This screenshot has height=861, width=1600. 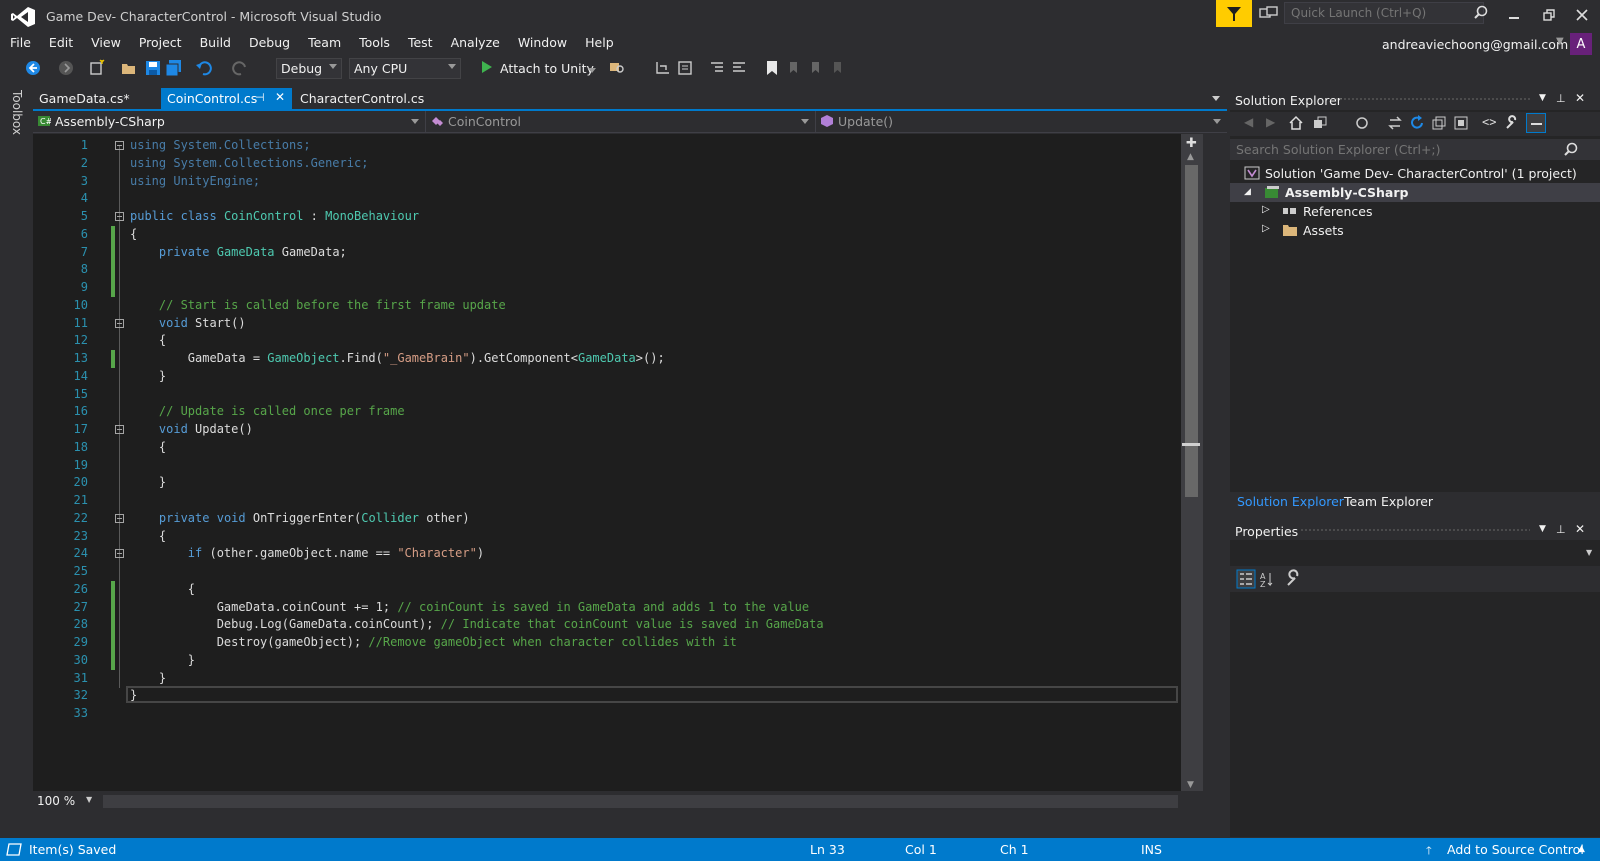 I want to click on collapse-all-icon, so click(x=1439, y=123).